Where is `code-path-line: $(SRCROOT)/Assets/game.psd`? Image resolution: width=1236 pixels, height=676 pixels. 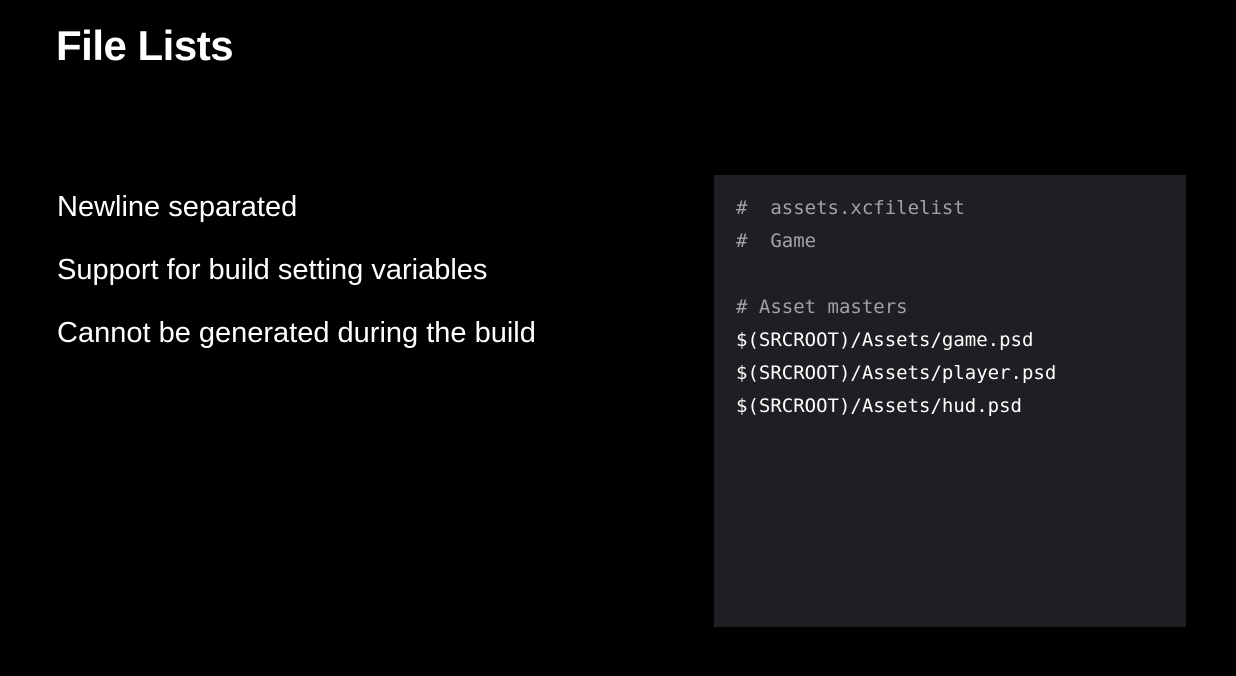 code-path-line: $(SRCROOT)/Assets/game.psd is located at coordinates (885, 340).